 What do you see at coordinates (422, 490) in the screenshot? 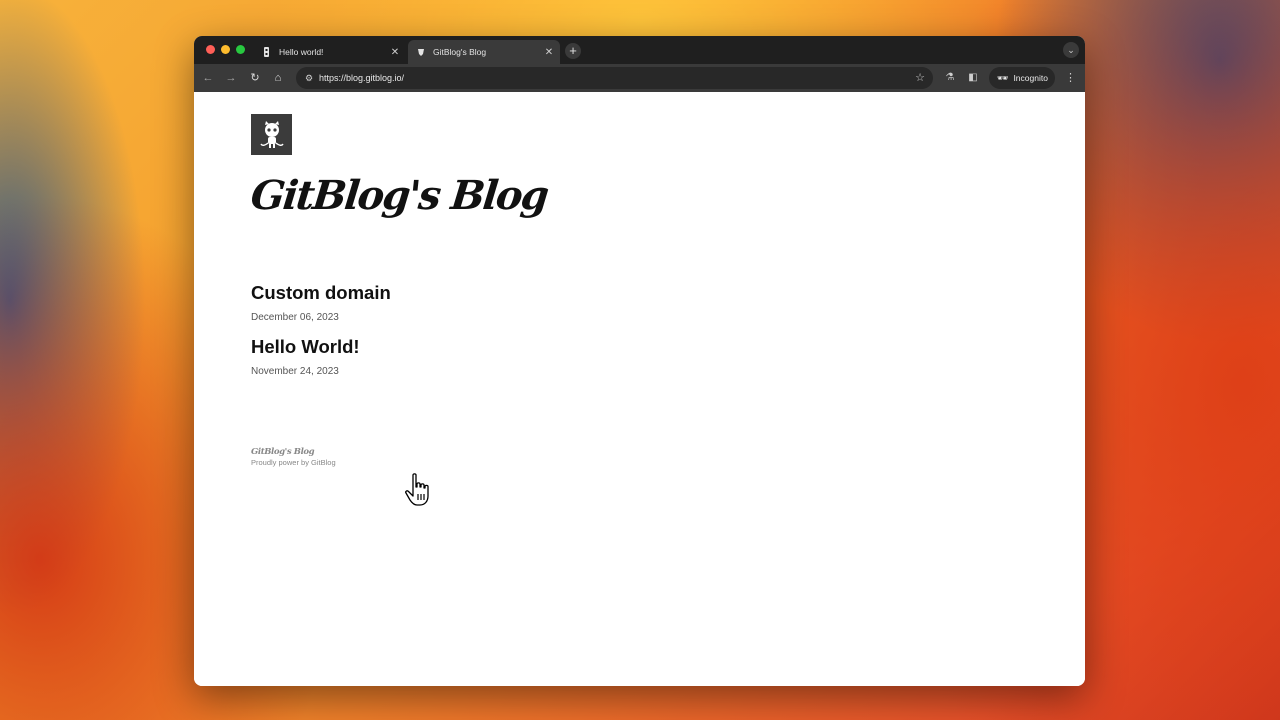
I see `hand-pointer-cursor-icon` at bounding box center [422, 490].